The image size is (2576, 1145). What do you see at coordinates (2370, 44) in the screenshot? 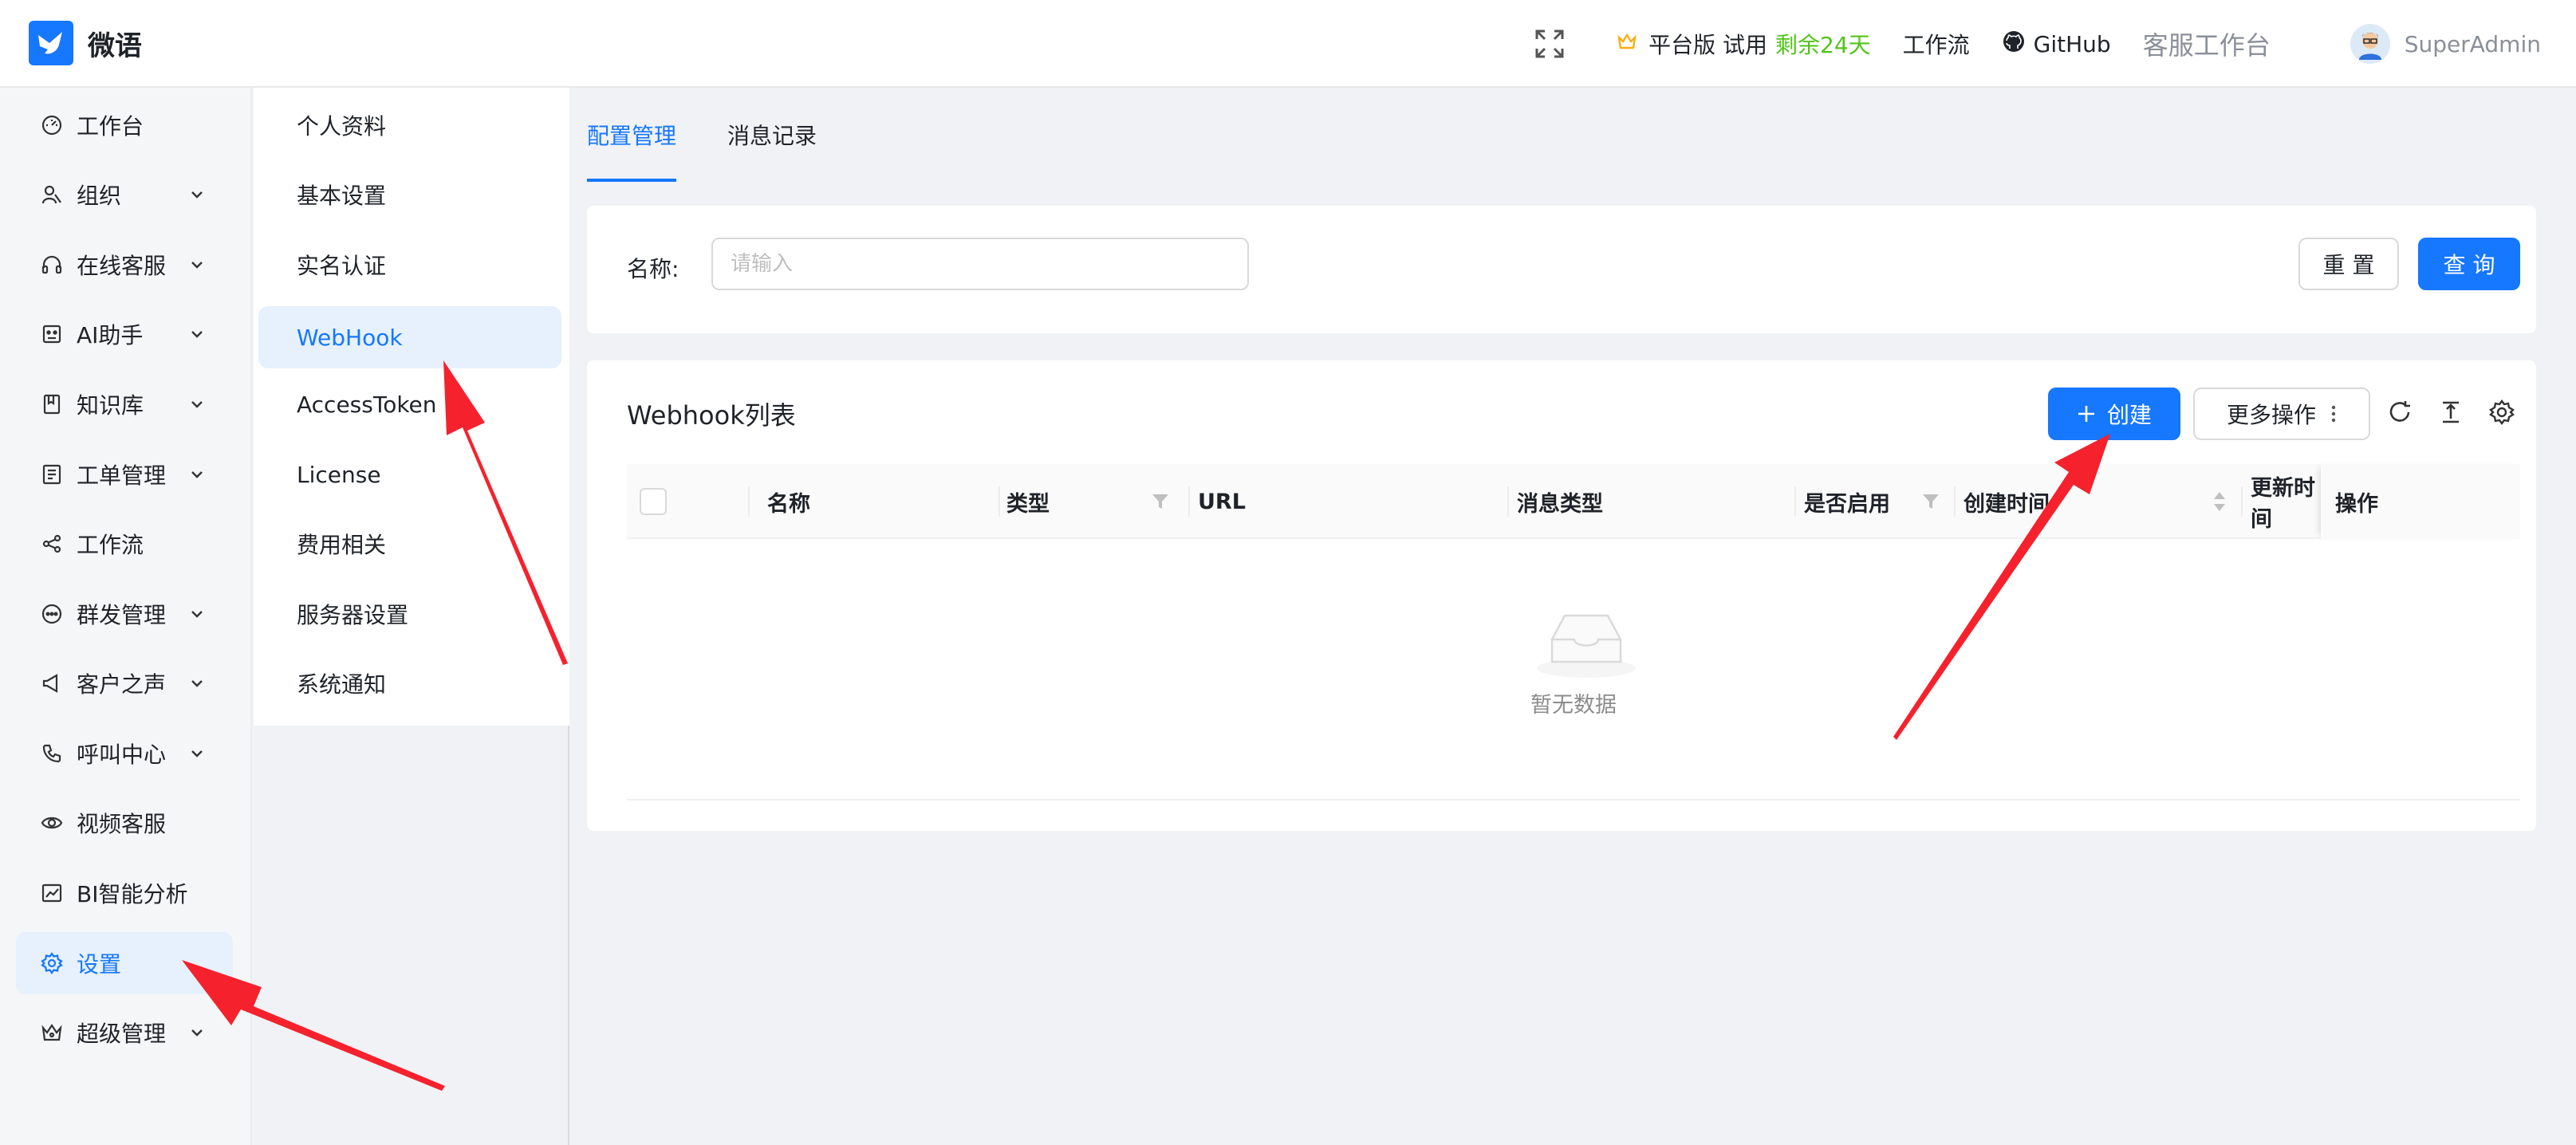
I see `avatar` at bounding box center [2370, 44].